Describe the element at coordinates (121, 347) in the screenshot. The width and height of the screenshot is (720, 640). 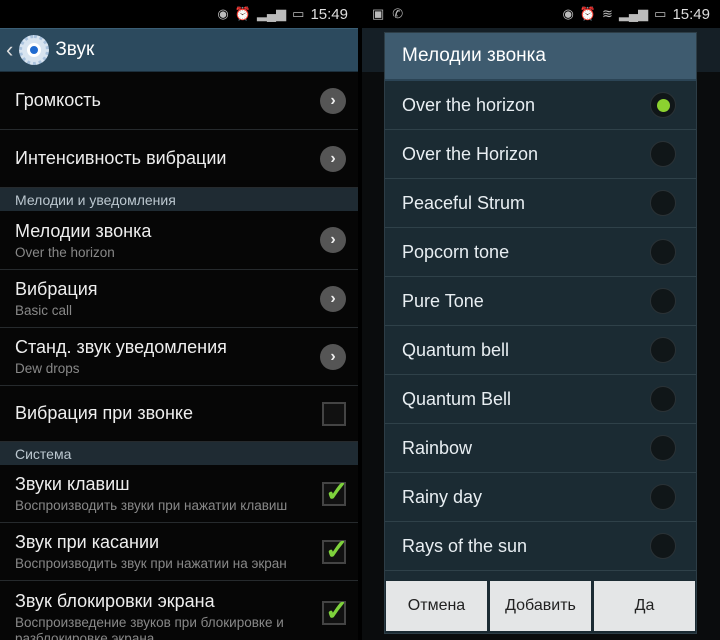
I see `item-title: Станд. звук уведомления` at that location.